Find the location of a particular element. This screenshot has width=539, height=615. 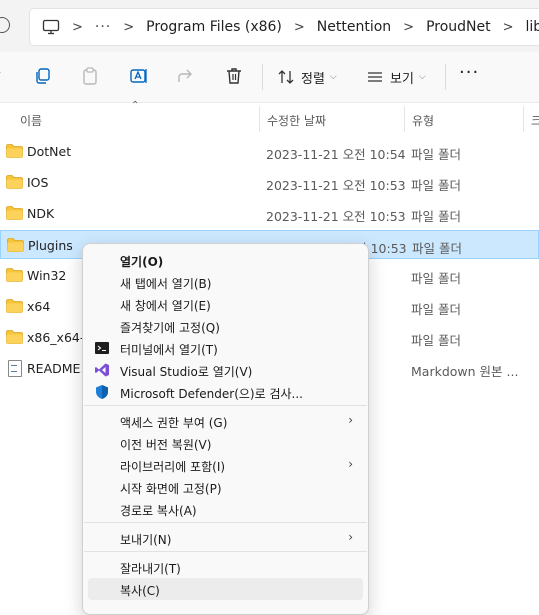

refresh-icon is located at coordinates (5, 25).